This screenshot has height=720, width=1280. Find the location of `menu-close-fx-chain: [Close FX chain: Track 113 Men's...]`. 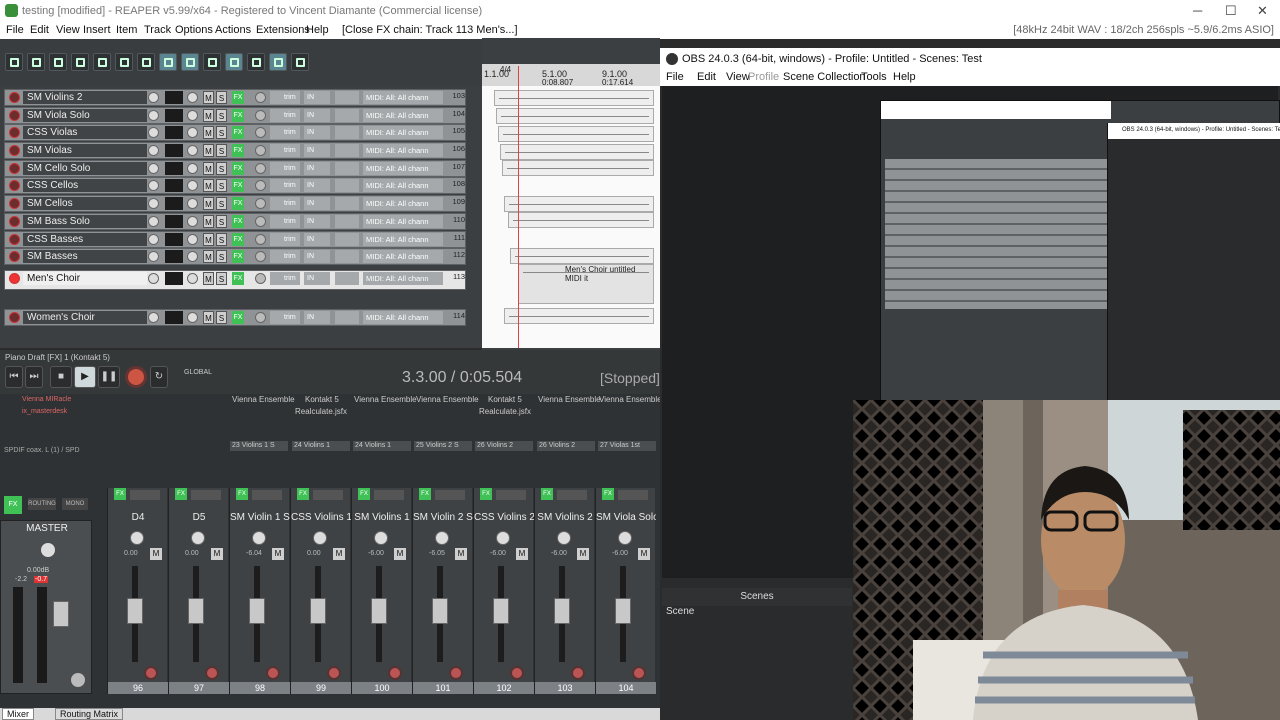

menu-close-fx-chain: [Close FX chain: Track 113 Men's...] is located at coordinates (430, 30).